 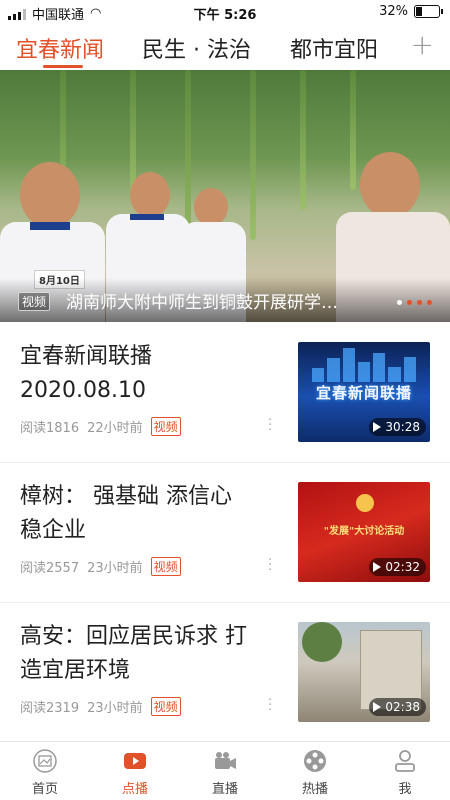 What do you see at coordinates (50, 568) in the screenshot?
I see `read-count: 阅读2557` at bounding box center [50, 568].